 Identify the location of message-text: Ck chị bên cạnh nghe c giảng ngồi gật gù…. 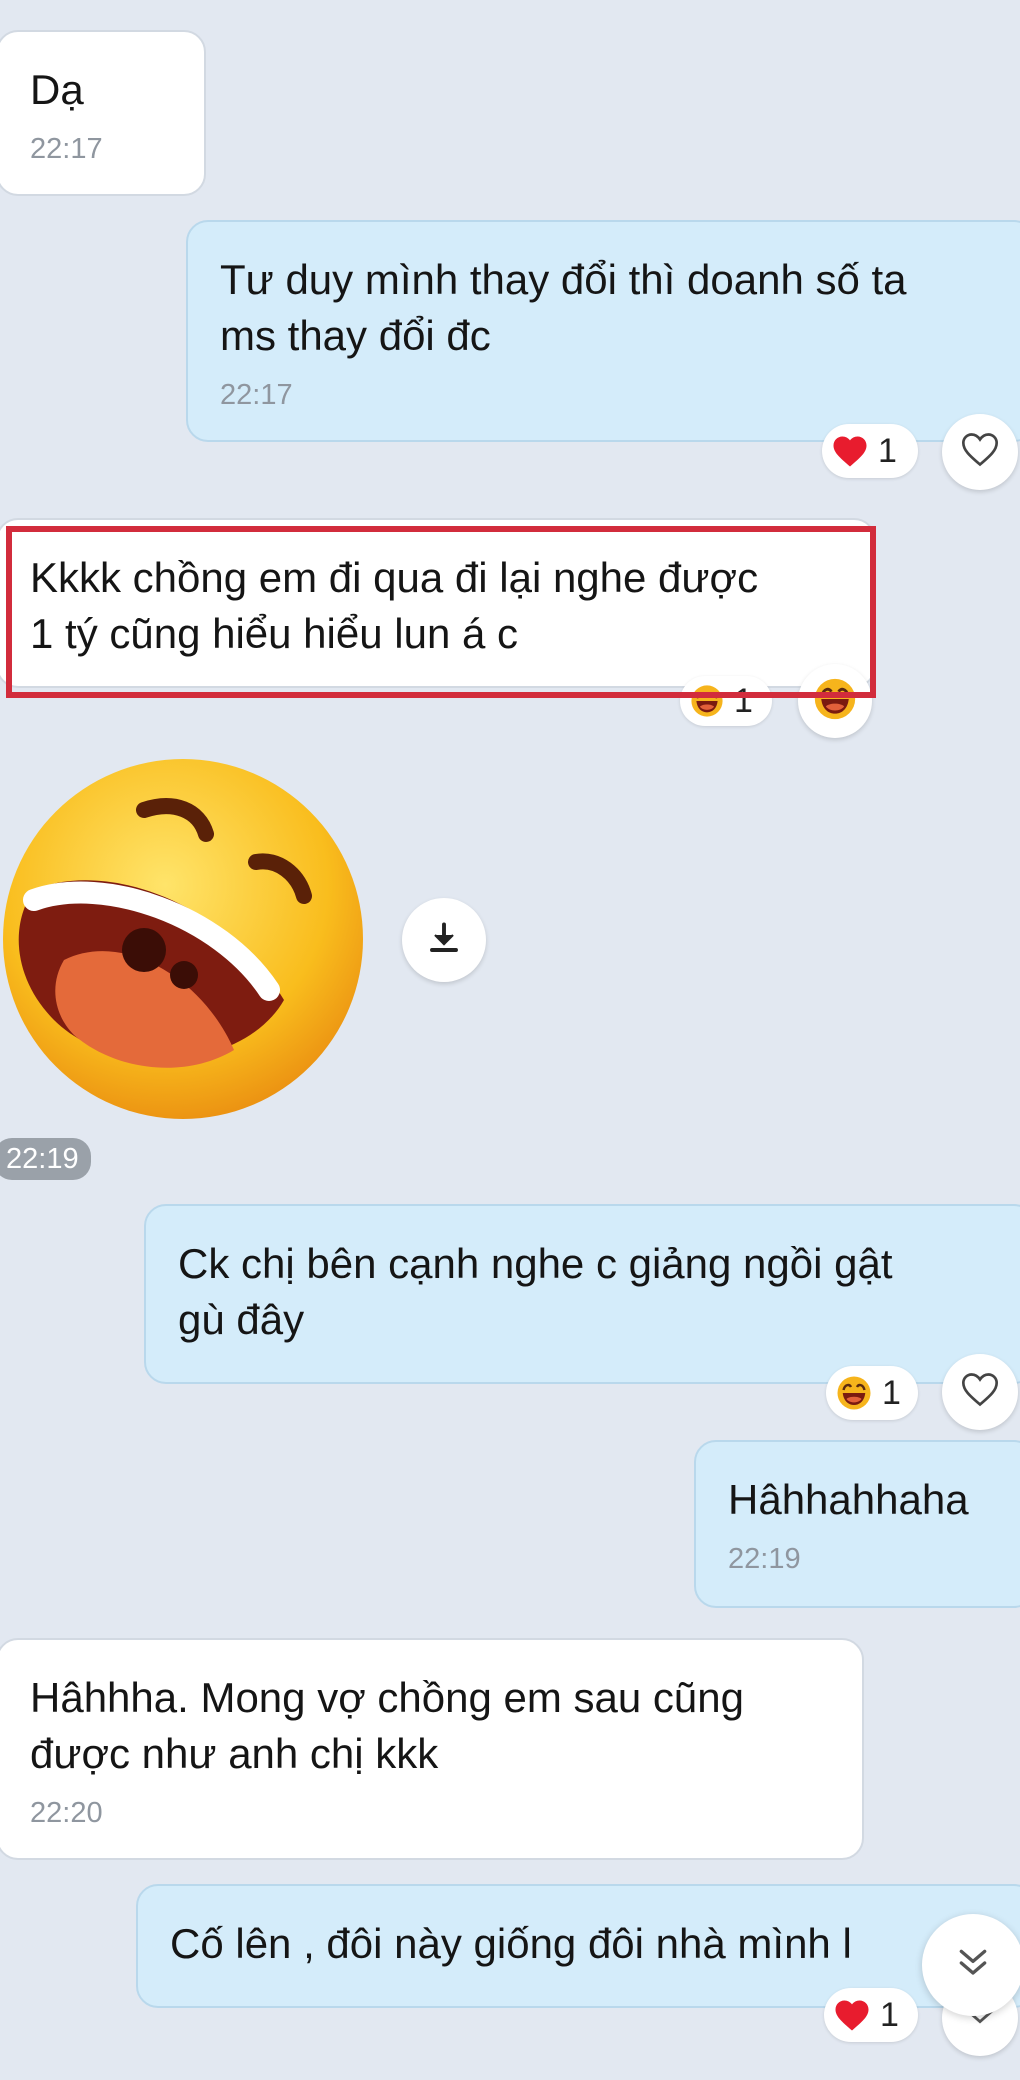
(535, 1291).